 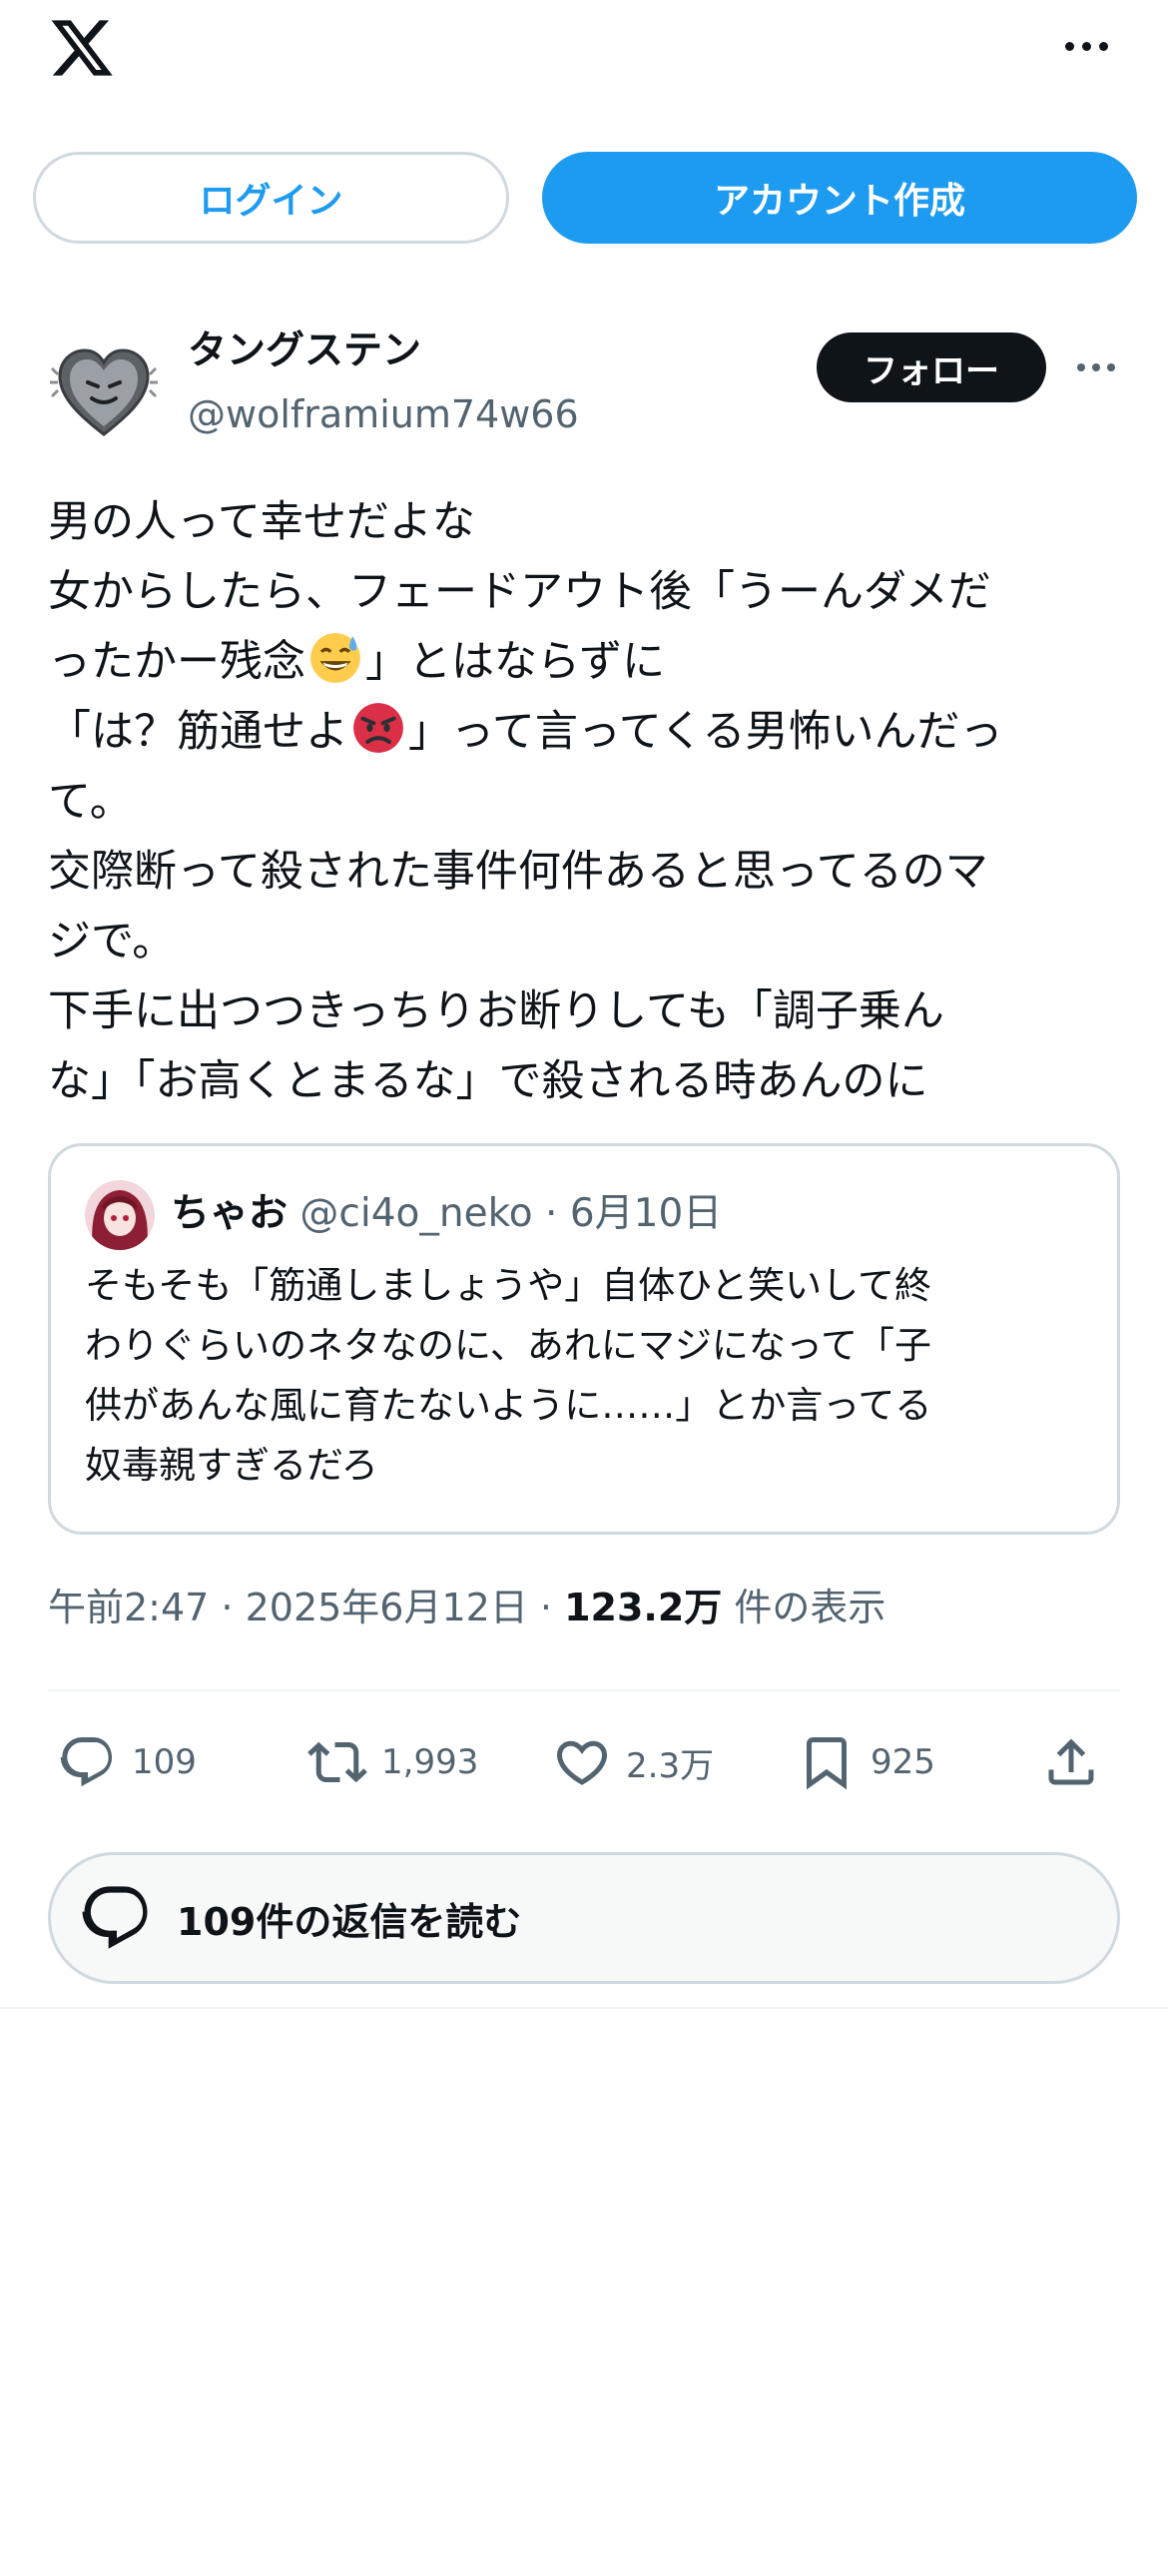 What do you see at coordinates (231, 1465) in the screenshot?
I see `quote-line: 奴毒親すぎるだろ` at bounding box center [231, 1465].